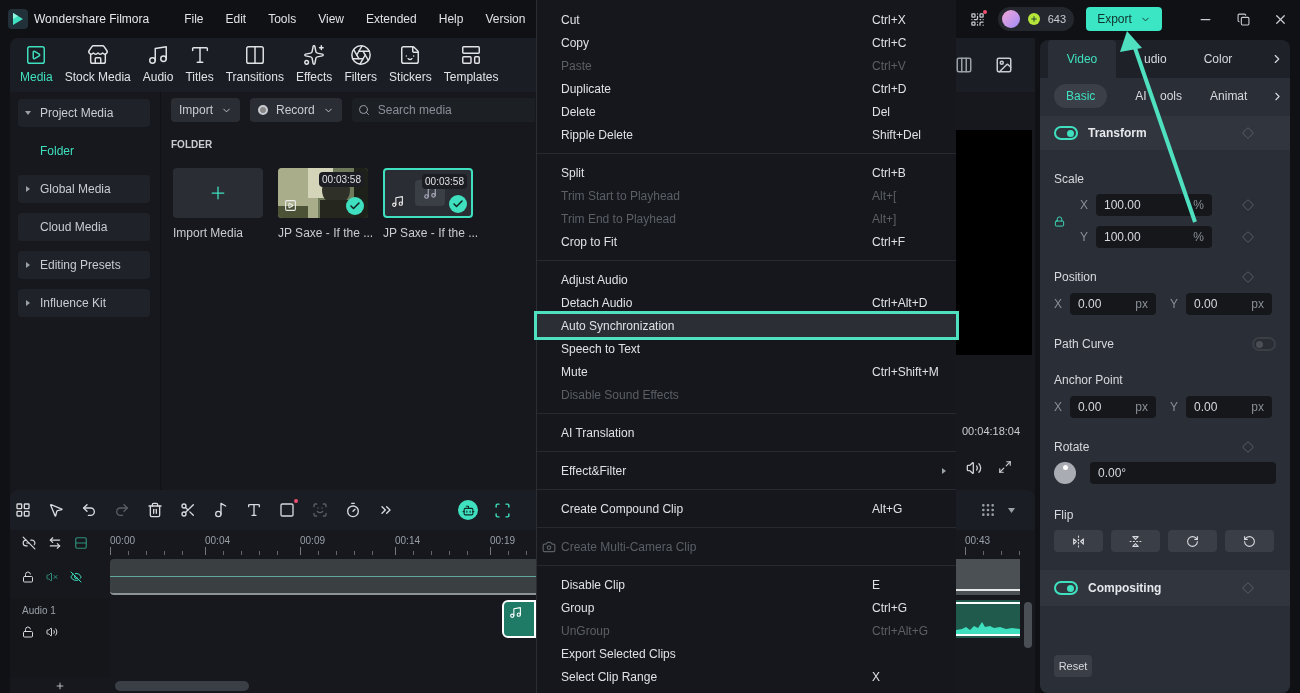  I want to click on reset-button: Reset, so click(1073, 666).